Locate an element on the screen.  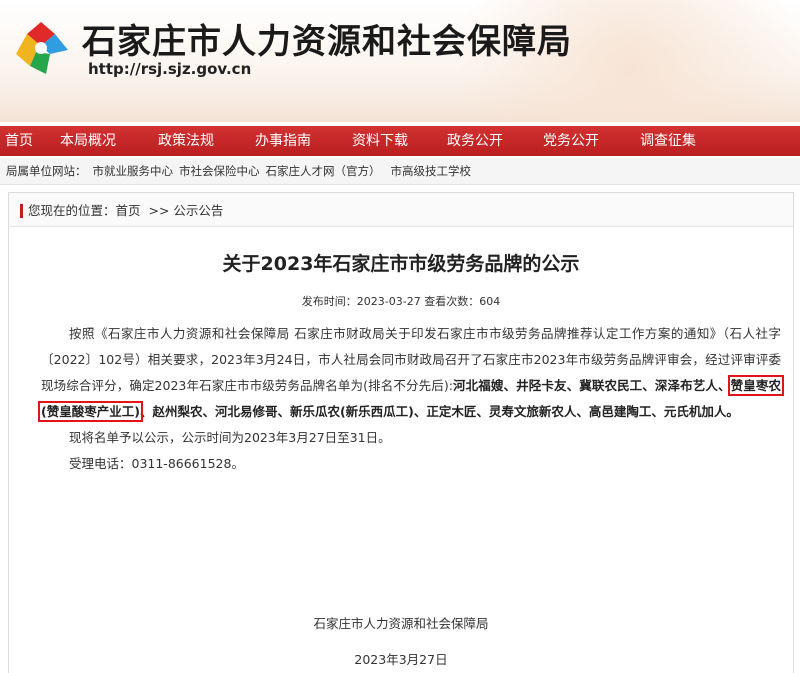
nav-gov-affairs: 政务公开 is located at coordinates (475, 141).